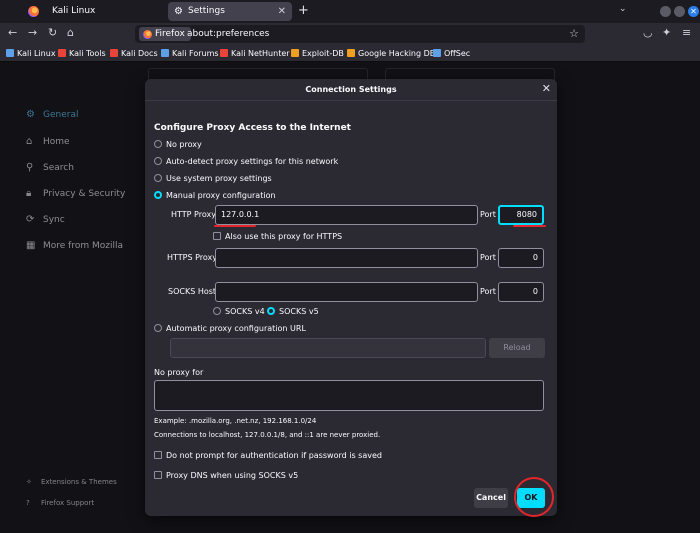  Describe the element at coordinates (349, 395) in the screenshot. I see `no-proxy-for-textarea` at that location.